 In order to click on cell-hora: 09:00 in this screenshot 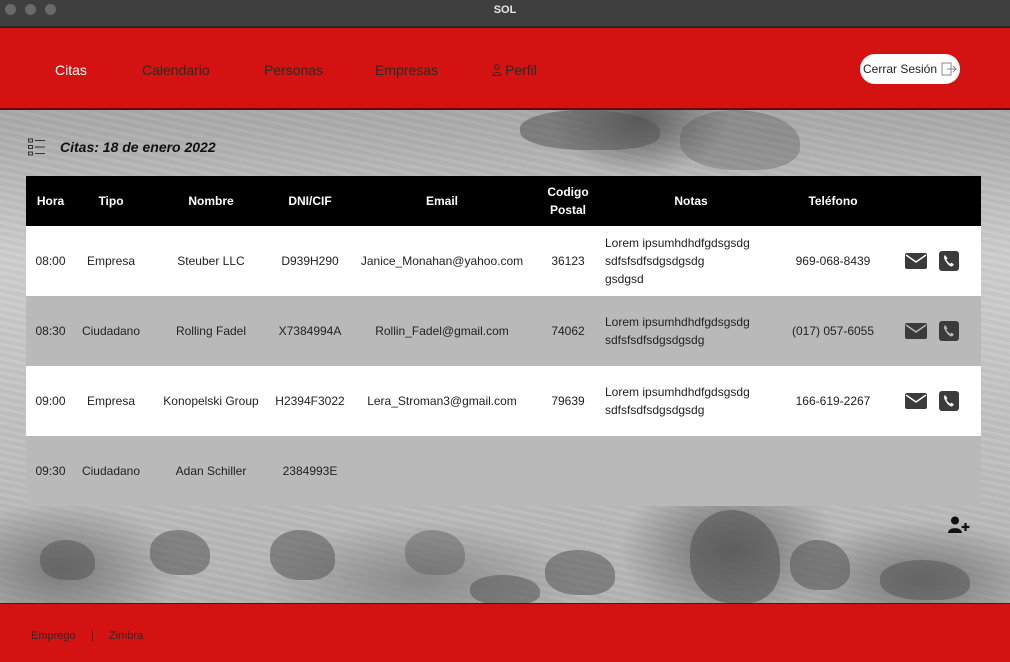, I will do `click(50, 401)`.